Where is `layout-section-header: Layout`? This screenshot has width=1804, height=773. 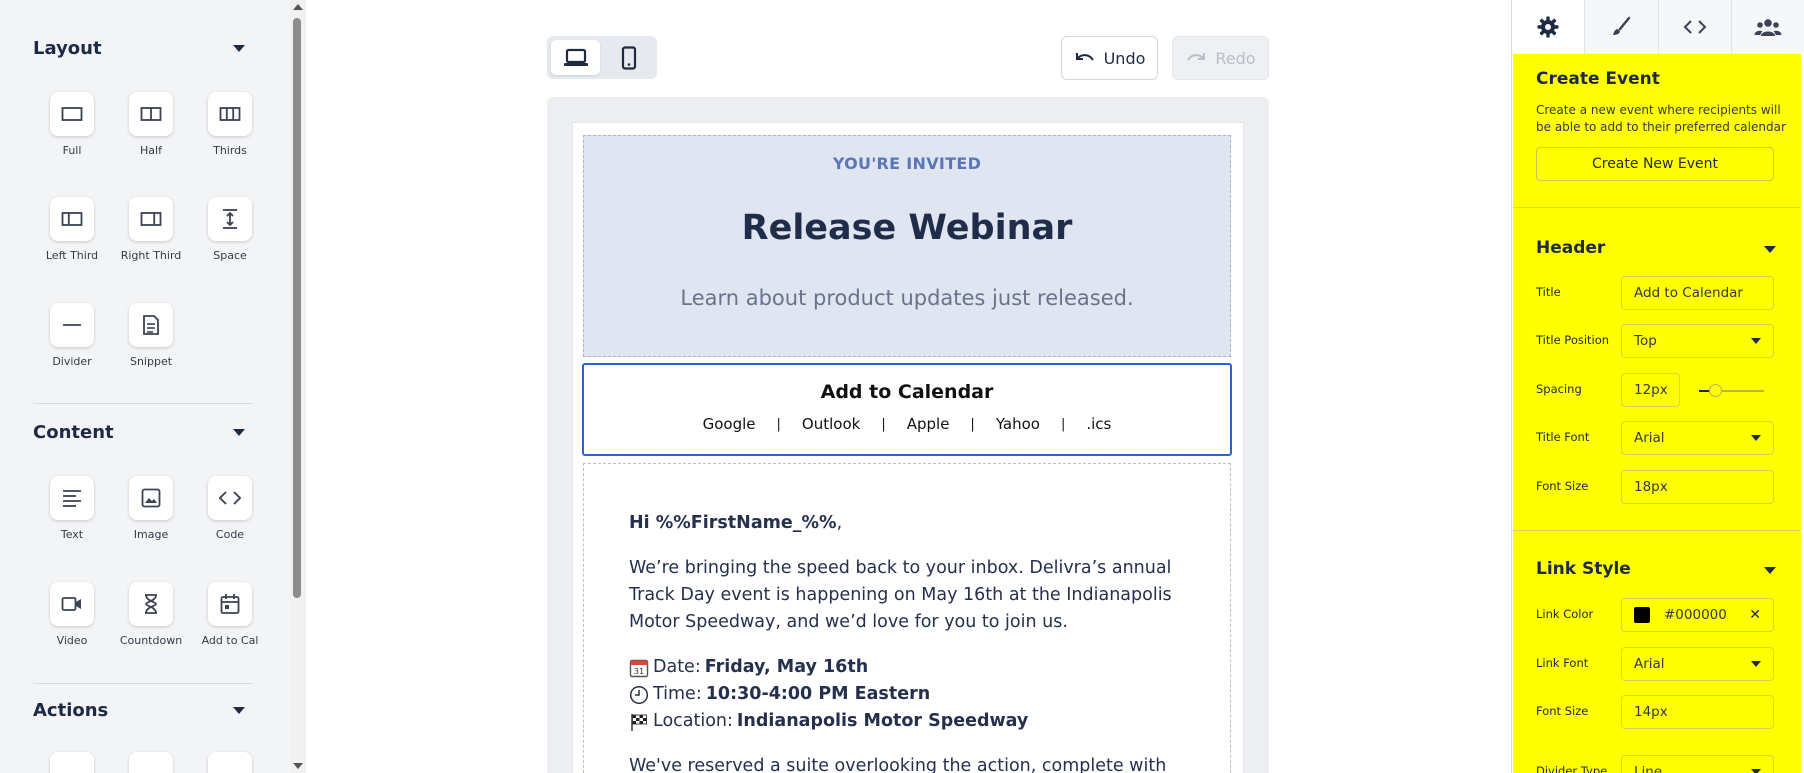 layout-section-header: Layout is located at coordinates (143, 48).